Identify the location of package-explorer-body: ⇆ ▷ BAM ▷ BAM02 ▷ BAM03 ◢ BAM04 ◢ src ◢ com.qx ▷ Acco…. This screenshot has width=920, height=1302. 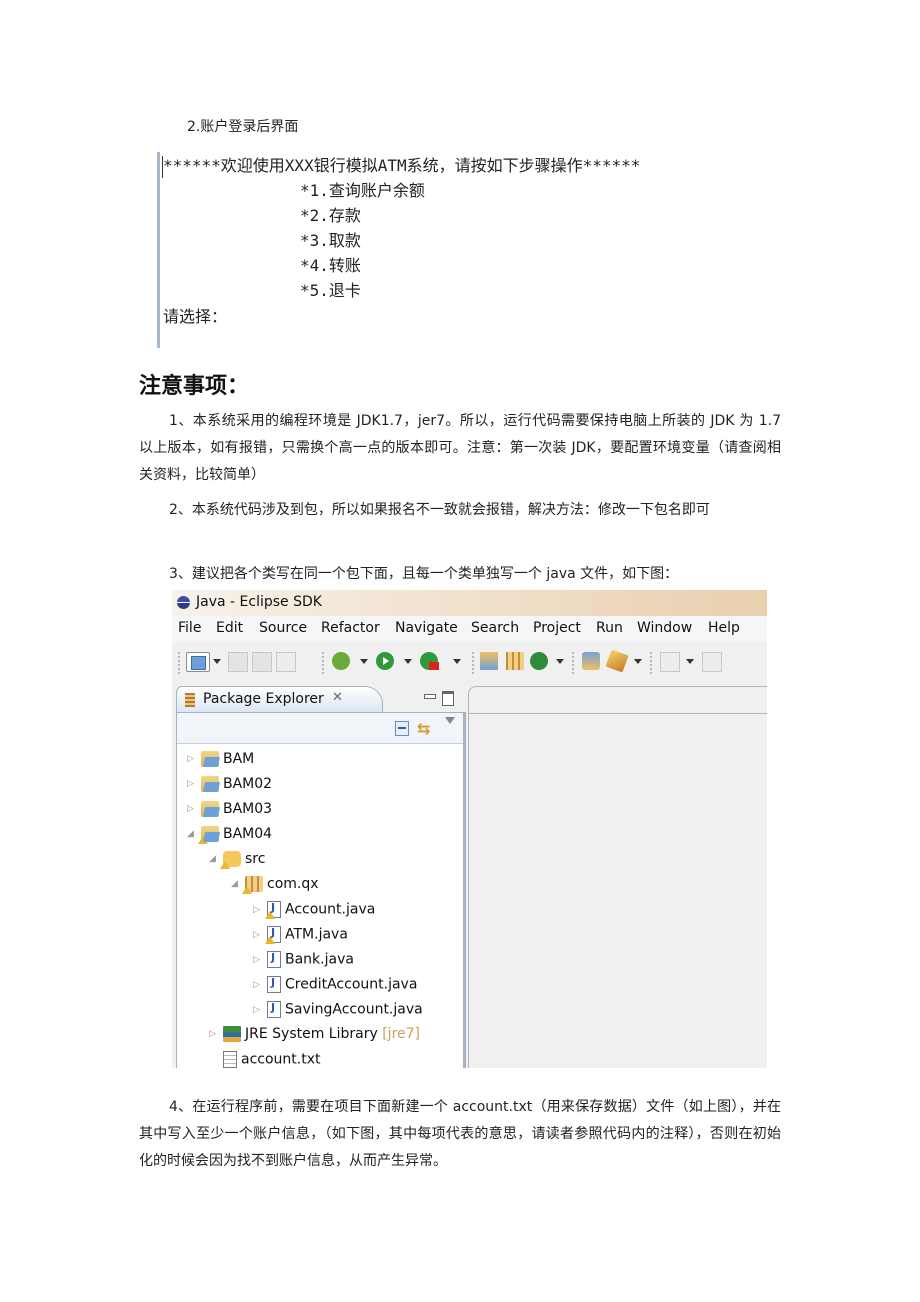
(321, 890).